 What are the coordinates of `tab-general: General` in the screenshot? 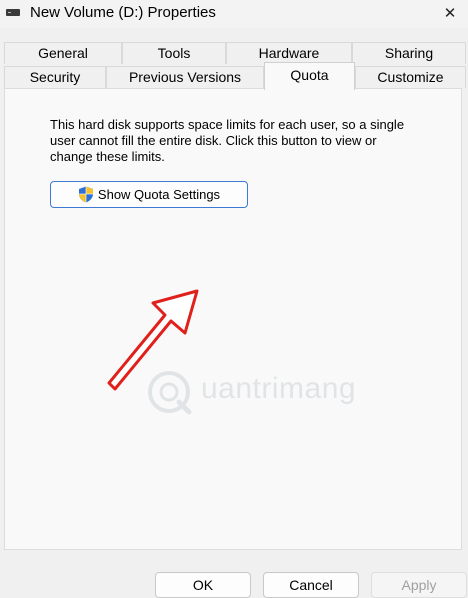 It's located at (63, 53).